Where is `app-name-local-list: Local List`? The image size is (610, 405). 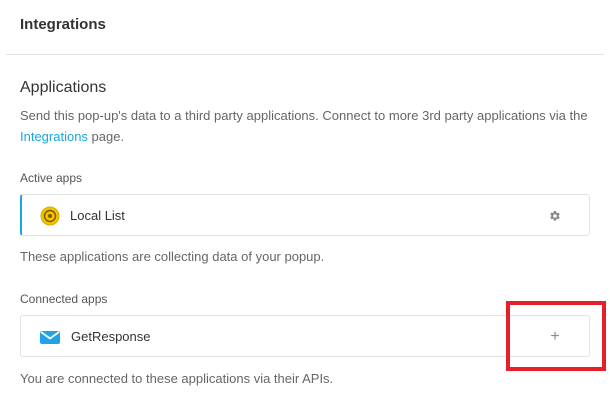
app-name-local-list: Local List is located at coordinates (97, 215).